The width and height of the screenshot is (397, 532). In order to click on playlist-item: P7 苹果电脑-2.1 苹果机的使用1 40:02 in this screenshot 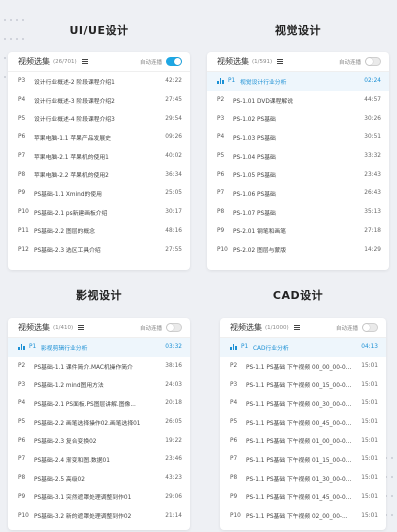, I will do `click(99, 156)`.